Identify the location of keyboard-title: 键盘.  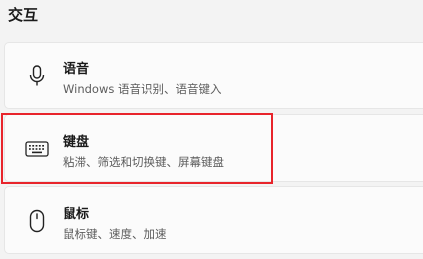
(76, 142).